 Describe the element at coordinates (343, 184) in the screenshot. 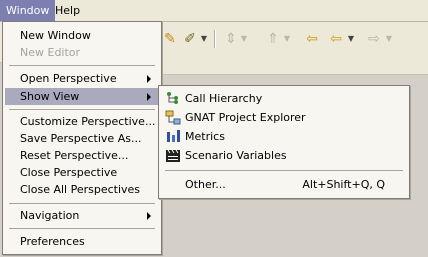

I see `shortcut-label: Alt+Shift+Q, Q` at that location.